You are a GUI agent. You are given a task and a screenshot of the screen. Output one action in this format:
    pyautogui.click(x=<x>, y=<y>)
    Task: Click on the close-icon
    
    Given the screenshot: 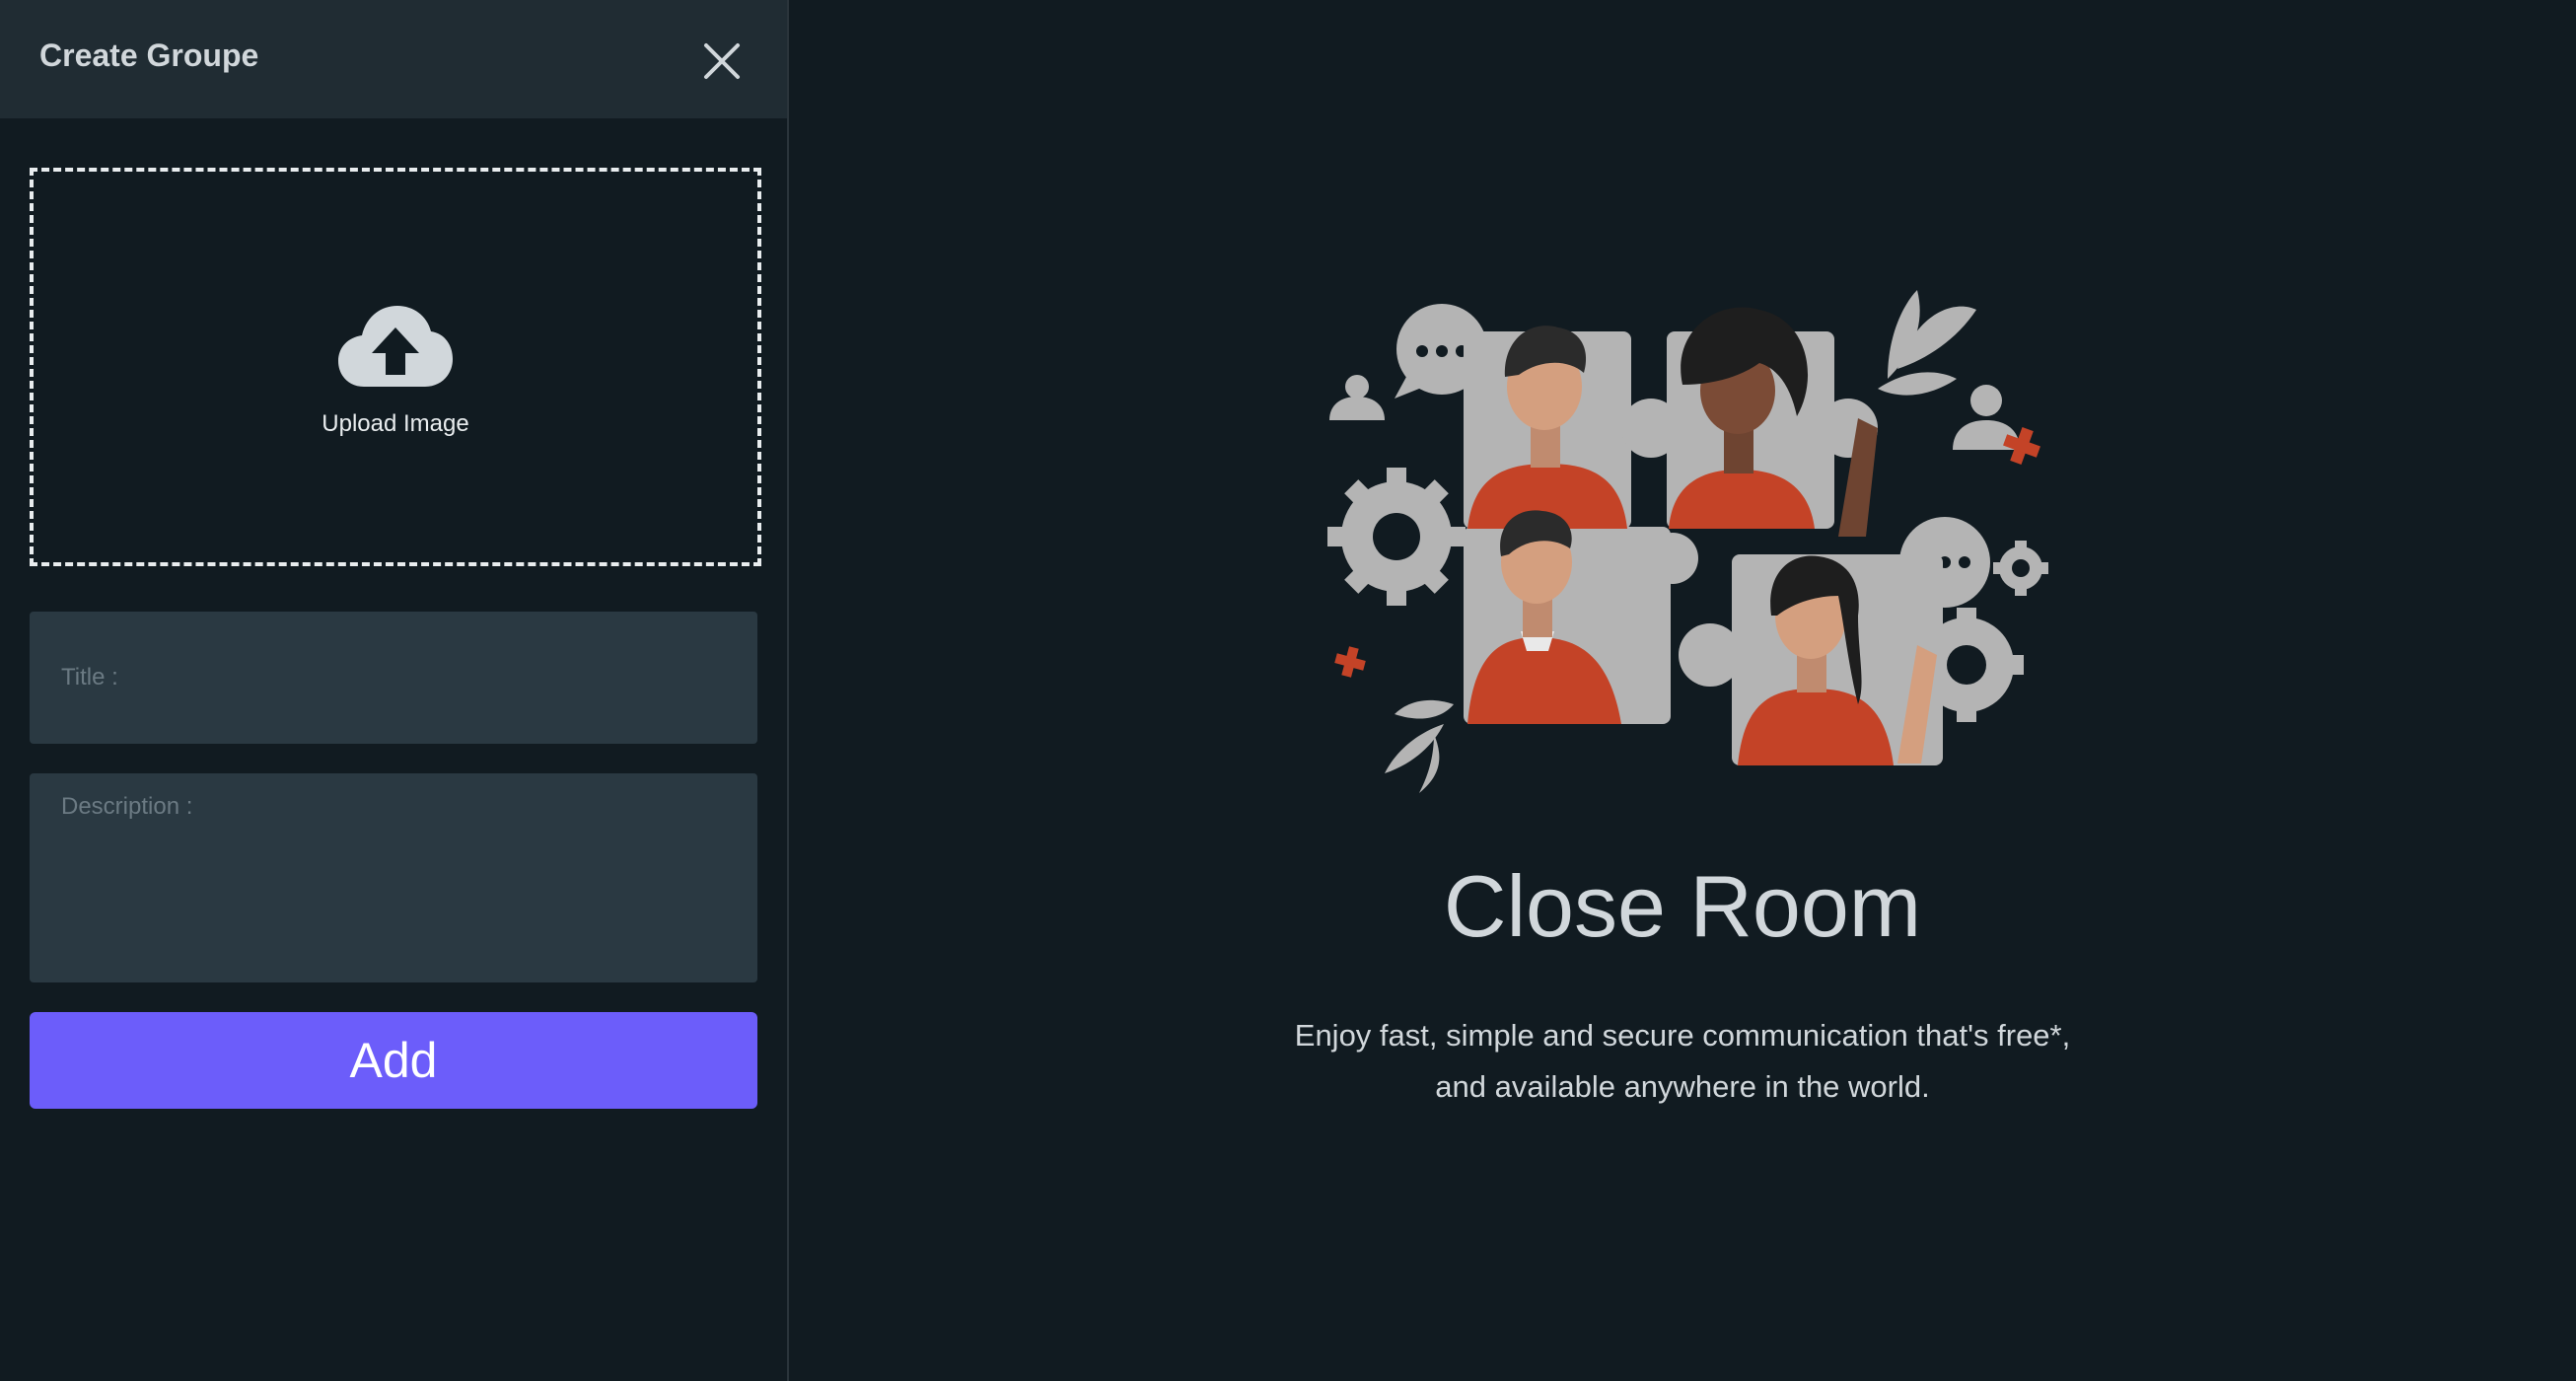 What is the action you would take?
    pyautogui.click(x=722, y=61)
    